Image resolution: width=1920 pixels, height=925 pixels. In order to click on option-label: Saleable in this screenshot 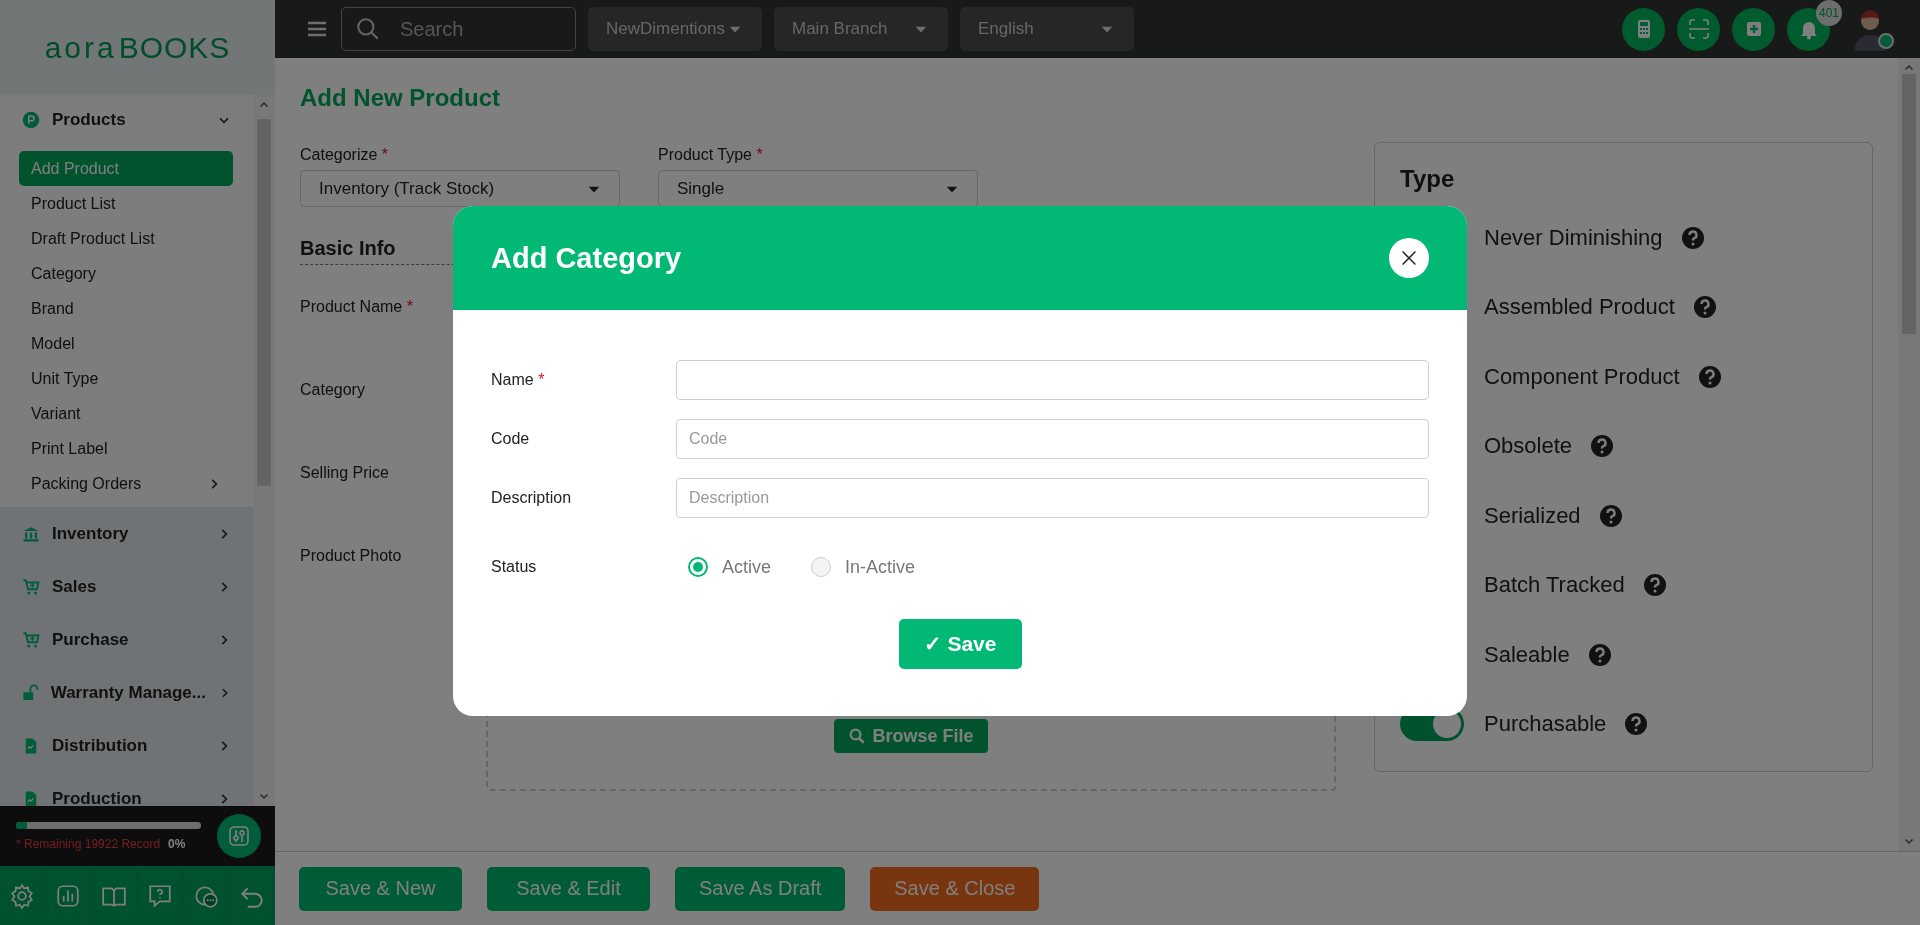, I will do `click(1527, 654)`.